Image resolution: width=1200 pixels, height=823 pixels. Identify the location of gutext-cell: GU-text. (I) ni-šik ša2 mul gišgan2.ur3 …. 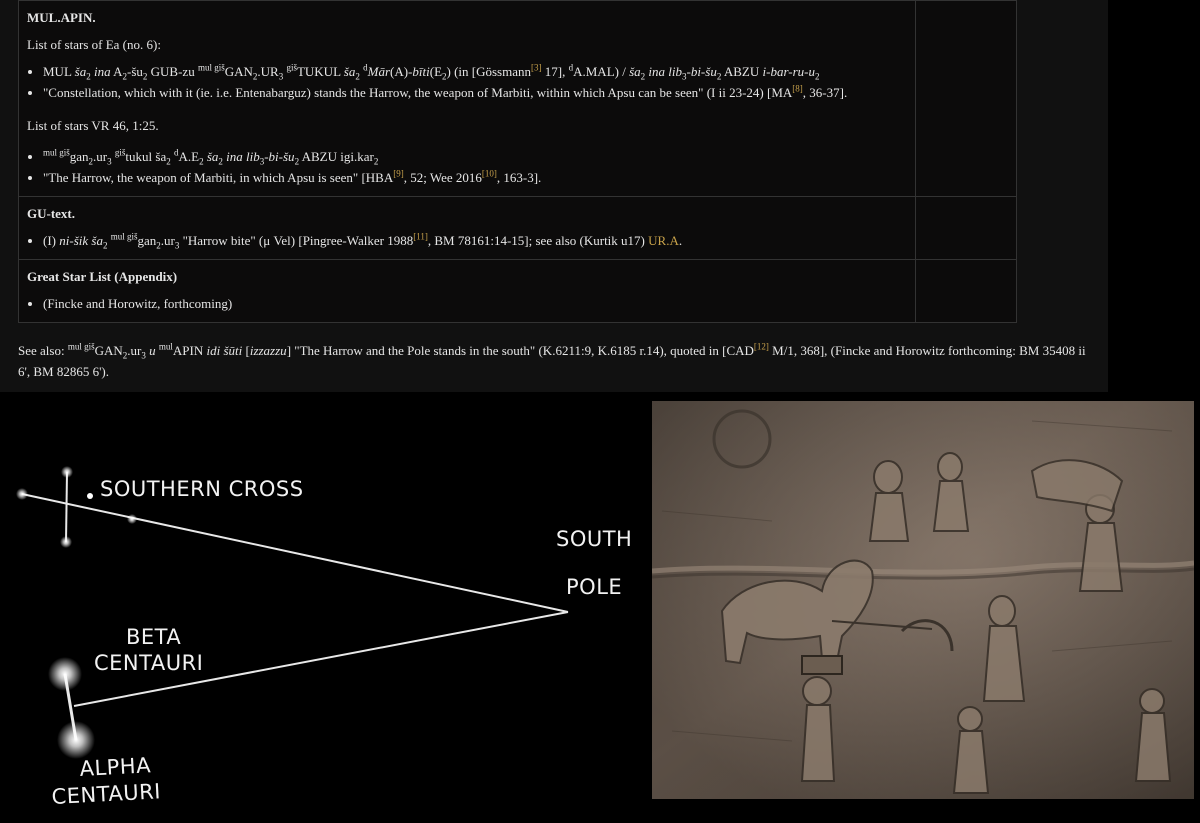
(467, 228).